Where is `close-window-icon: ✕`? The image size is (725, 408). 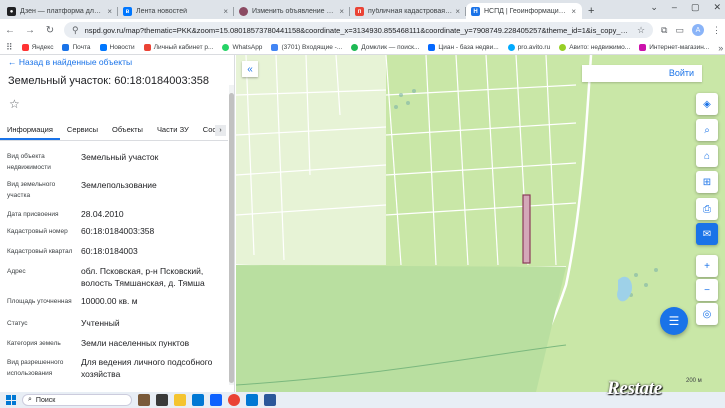
close-window-icon: ✕ is located at coordinates (717, 7).